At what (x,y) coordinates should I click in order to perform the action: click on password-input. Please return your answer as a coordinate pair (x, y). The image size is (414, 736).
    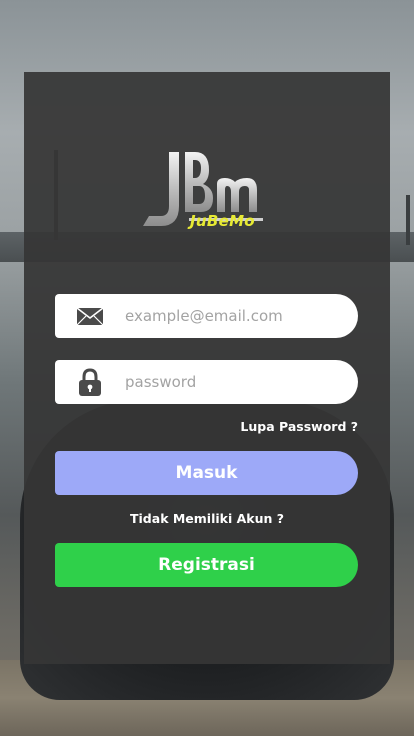
    Looking at the image, I should click on (232, 382).